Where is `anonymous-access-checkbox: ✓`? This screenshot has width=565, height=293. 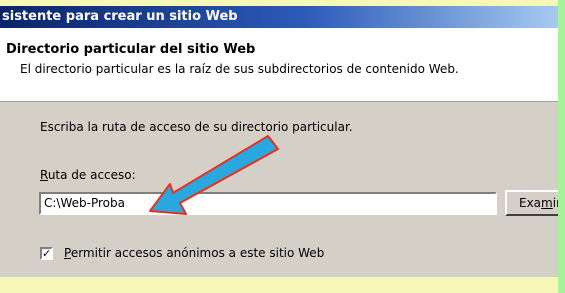 anonymous-access-checkbox: ✓ is located at coordinates (46, 253).